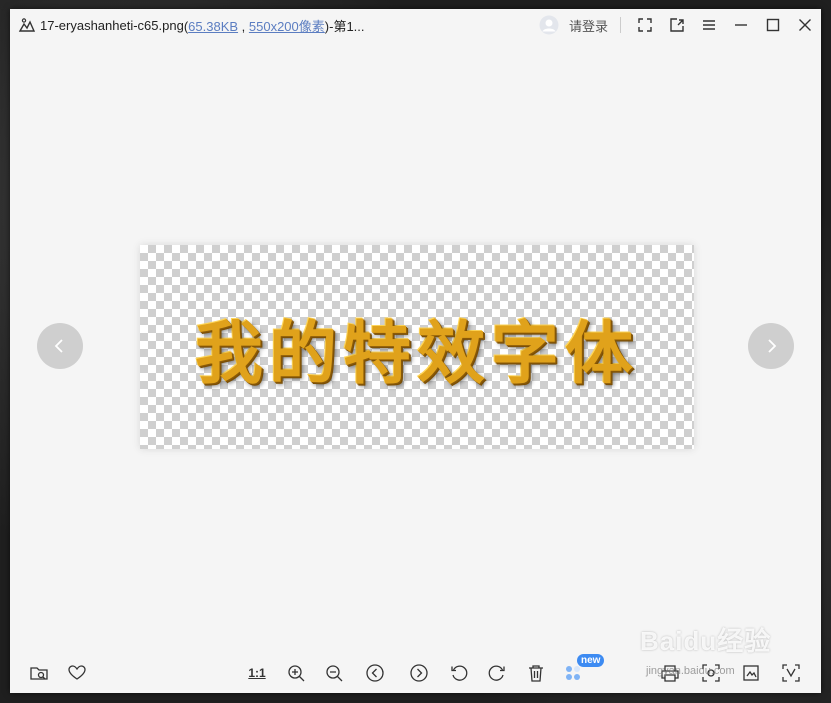 Image resolution: width=831 pixels, height=703 pixels. I want to click on crop-icon, so click(791, 673).